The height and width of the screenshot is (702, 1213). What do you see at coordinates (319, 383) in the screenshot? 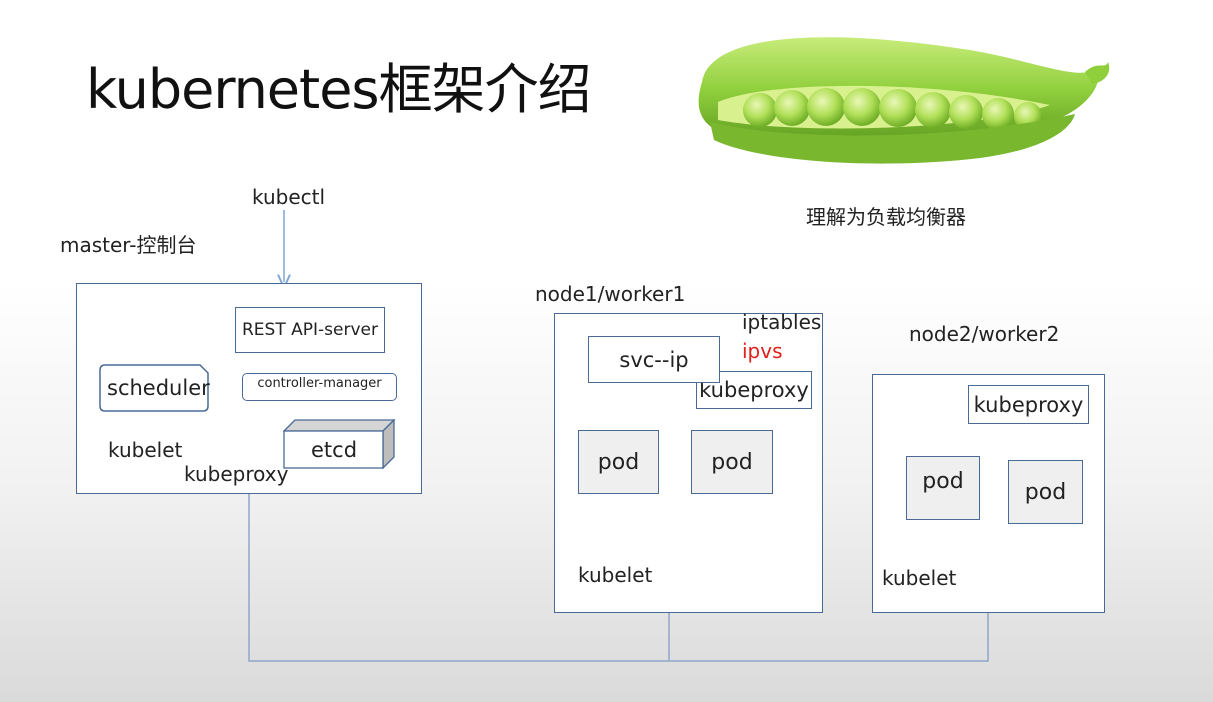
I see `controller-manager-label: controller-manager` at bounding box center [319, 383].